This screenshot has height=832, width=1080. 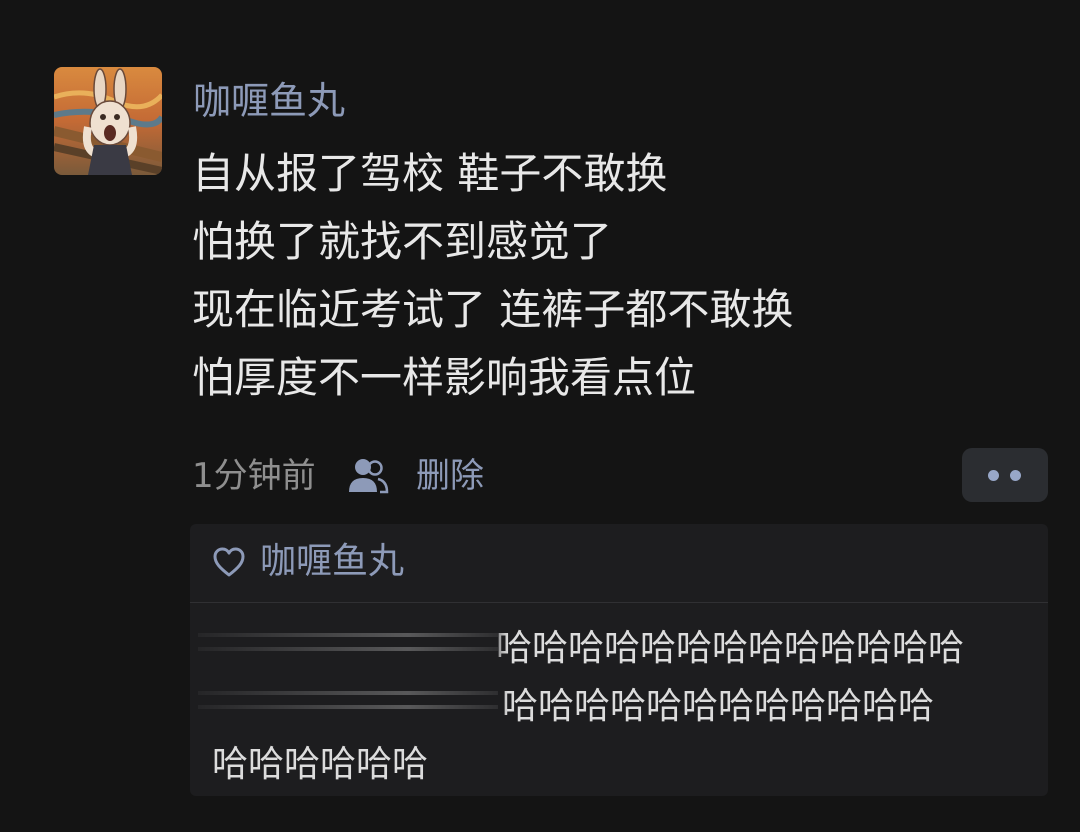 I want to click on post-meta-row: 1分钟前 删除, so click(x=622, y=476).